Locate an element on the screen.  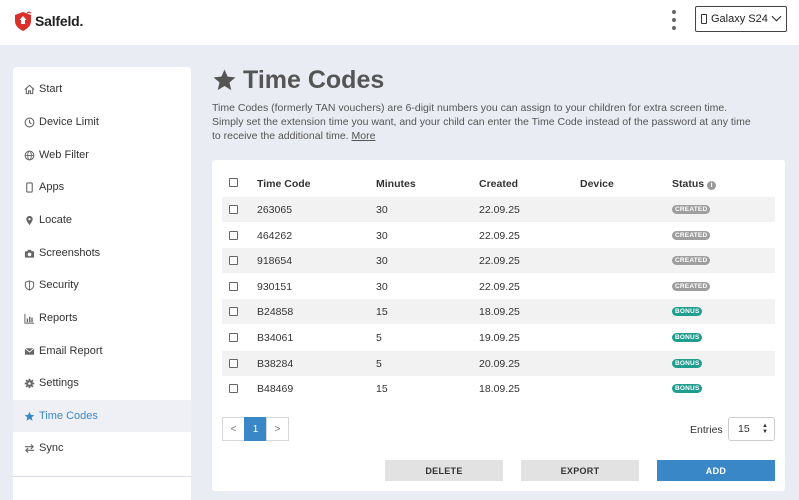
sidebar-item-label: Start is located at coordinates (51, 89).